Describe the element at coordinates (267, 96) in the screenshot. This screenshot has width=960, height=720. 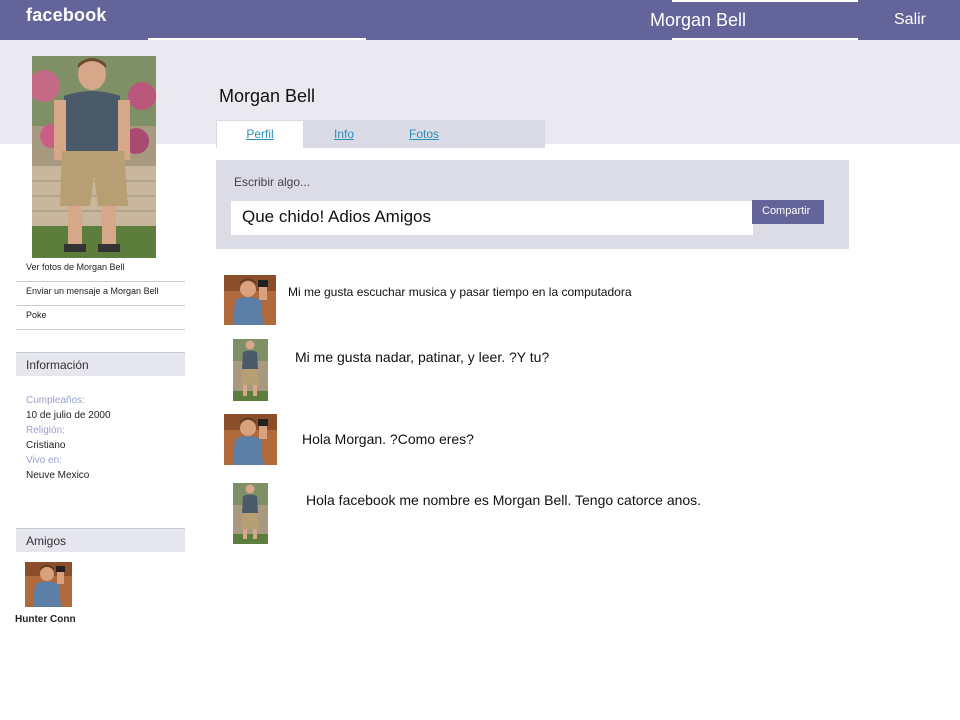
I see `profile-name: Morgan Bell` at that location.